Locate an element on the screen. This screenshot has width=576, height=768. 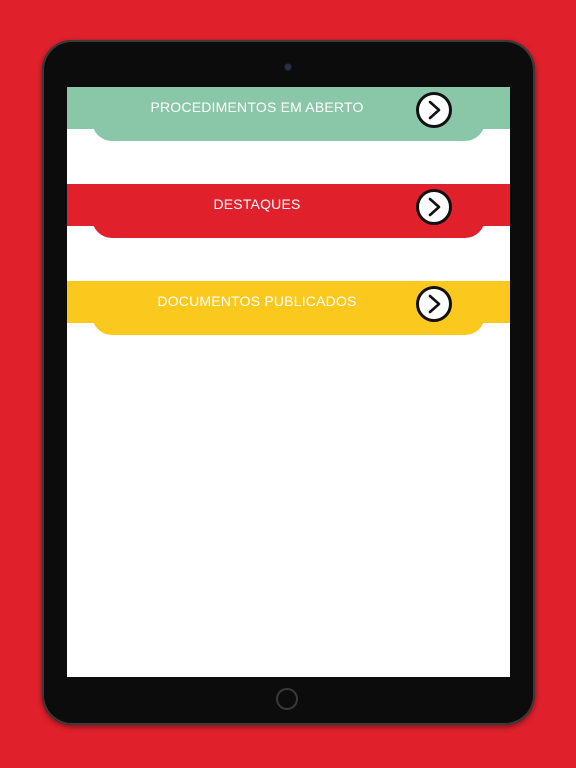
menu-item-documentos-publicados: DOCUMENTOS PUBLICADOS is located at coordinates (288, 313).